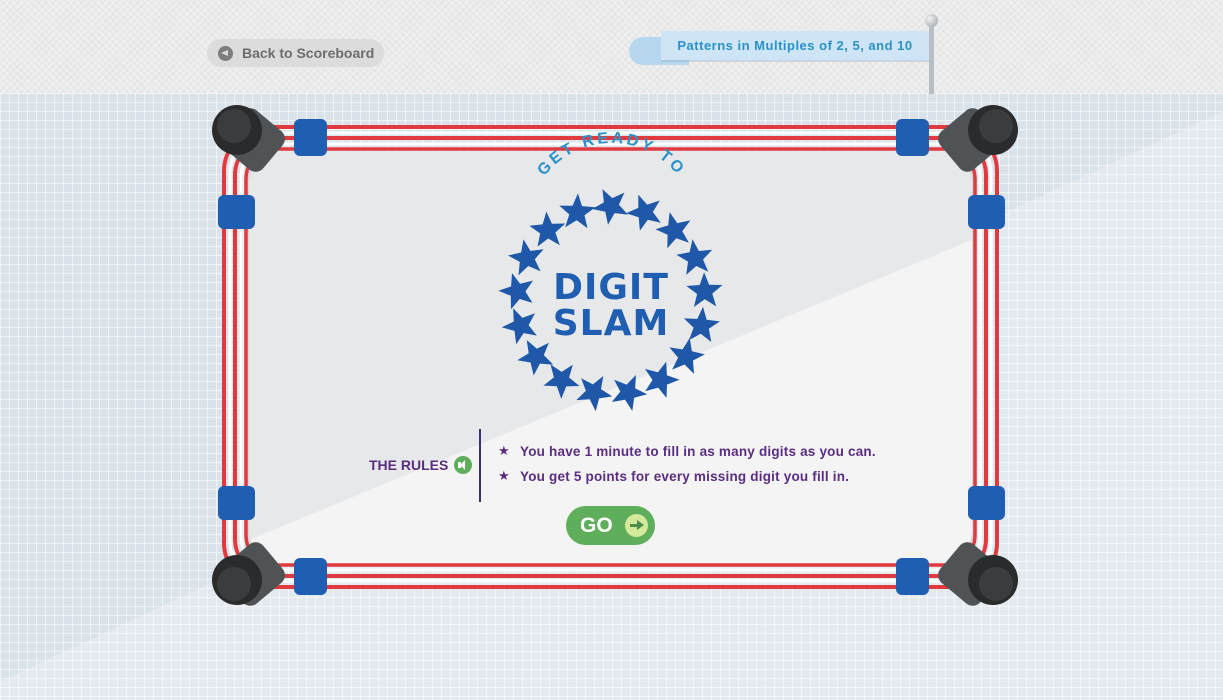 The width and height of the screenshot is (1223, 700). I want to click on speaker-icon, so click(463, 465).